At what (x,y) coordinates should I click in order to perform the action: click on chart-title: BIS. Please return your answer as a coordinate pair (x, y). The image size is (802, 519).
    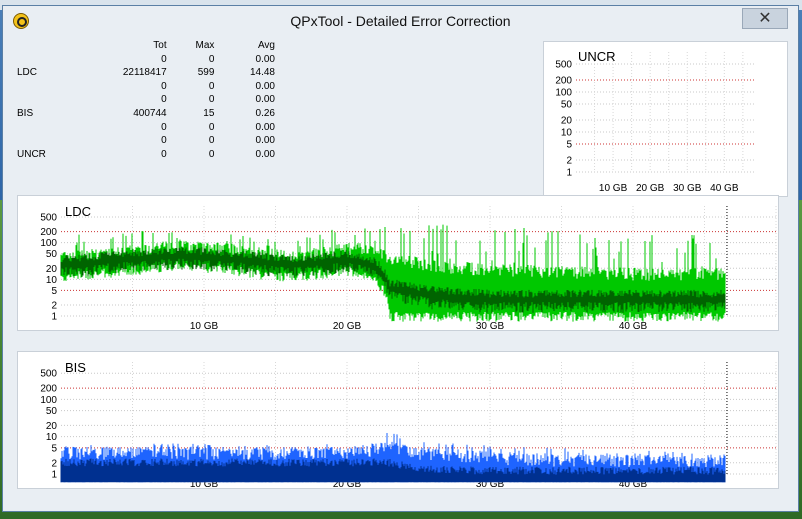
    Looking at the image, I should click on (75, 367).